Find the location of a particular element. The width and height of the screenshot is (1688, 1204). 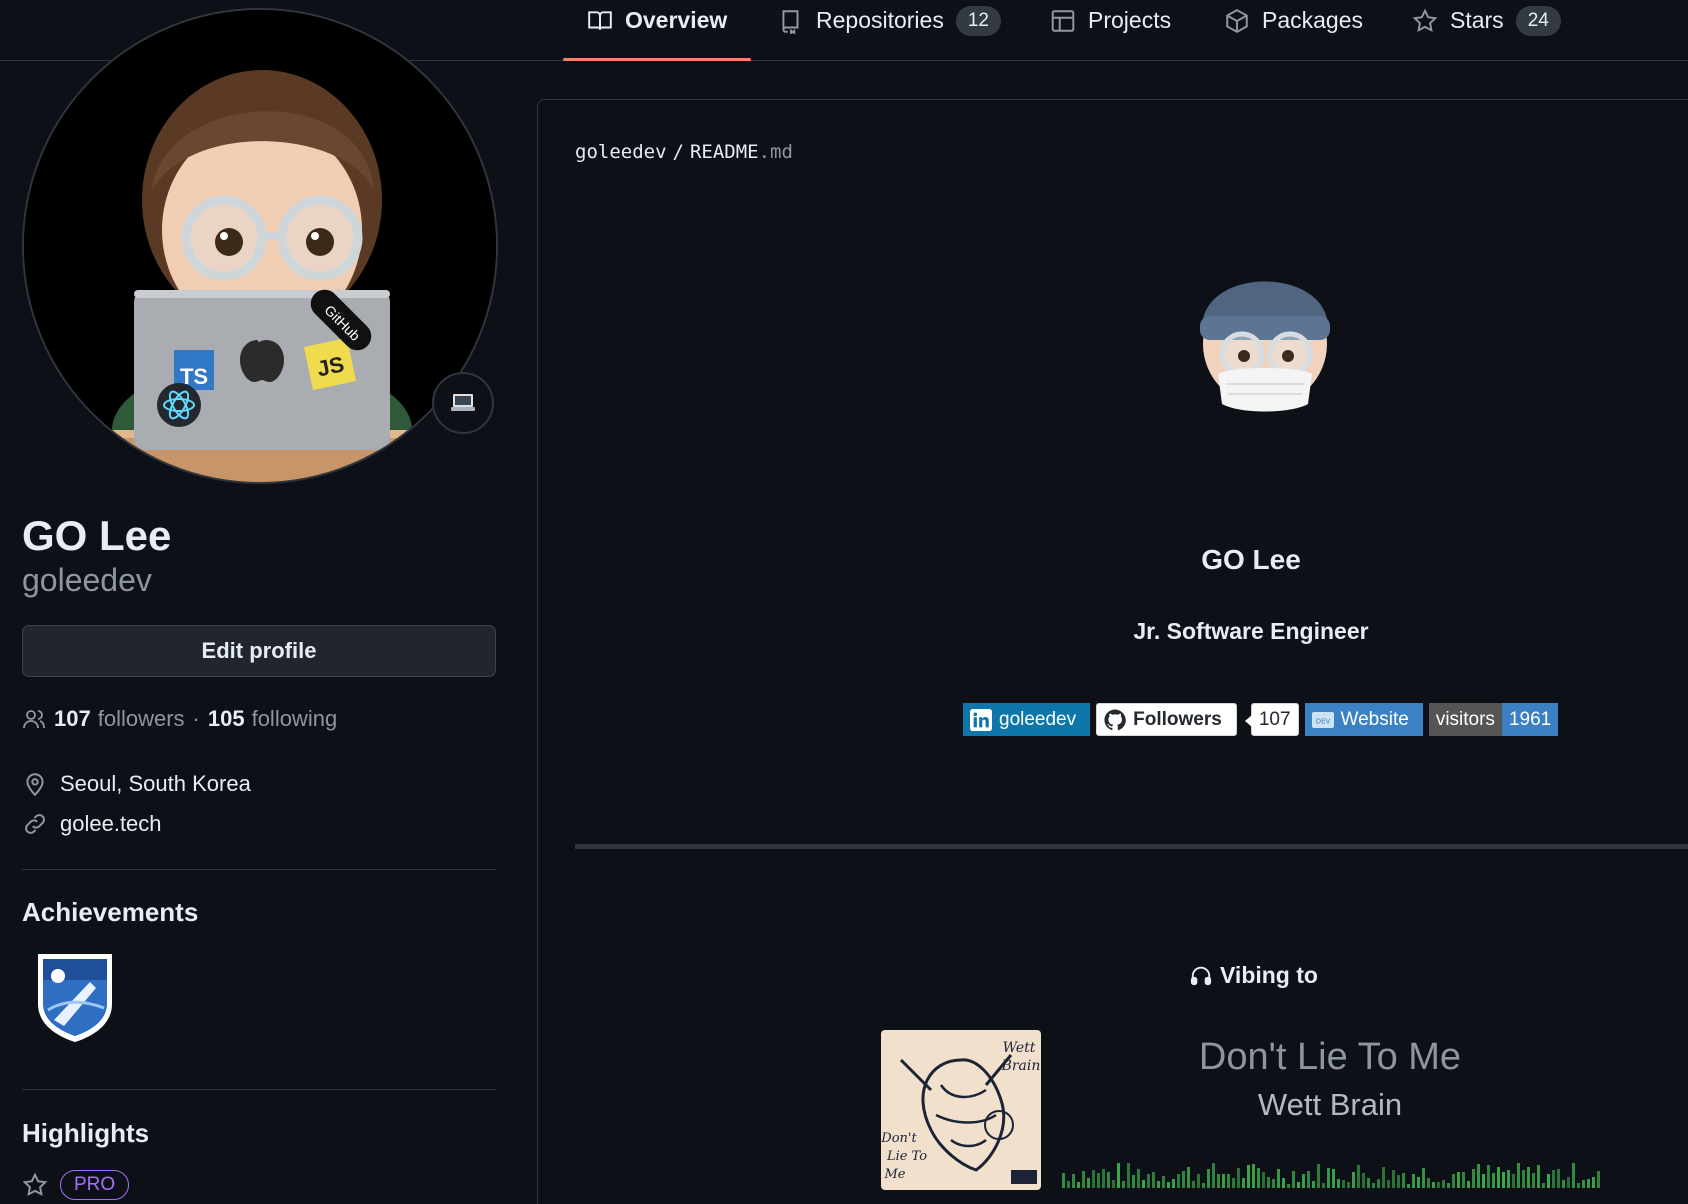

followers-label: followers is located at coordinates (141, 718).